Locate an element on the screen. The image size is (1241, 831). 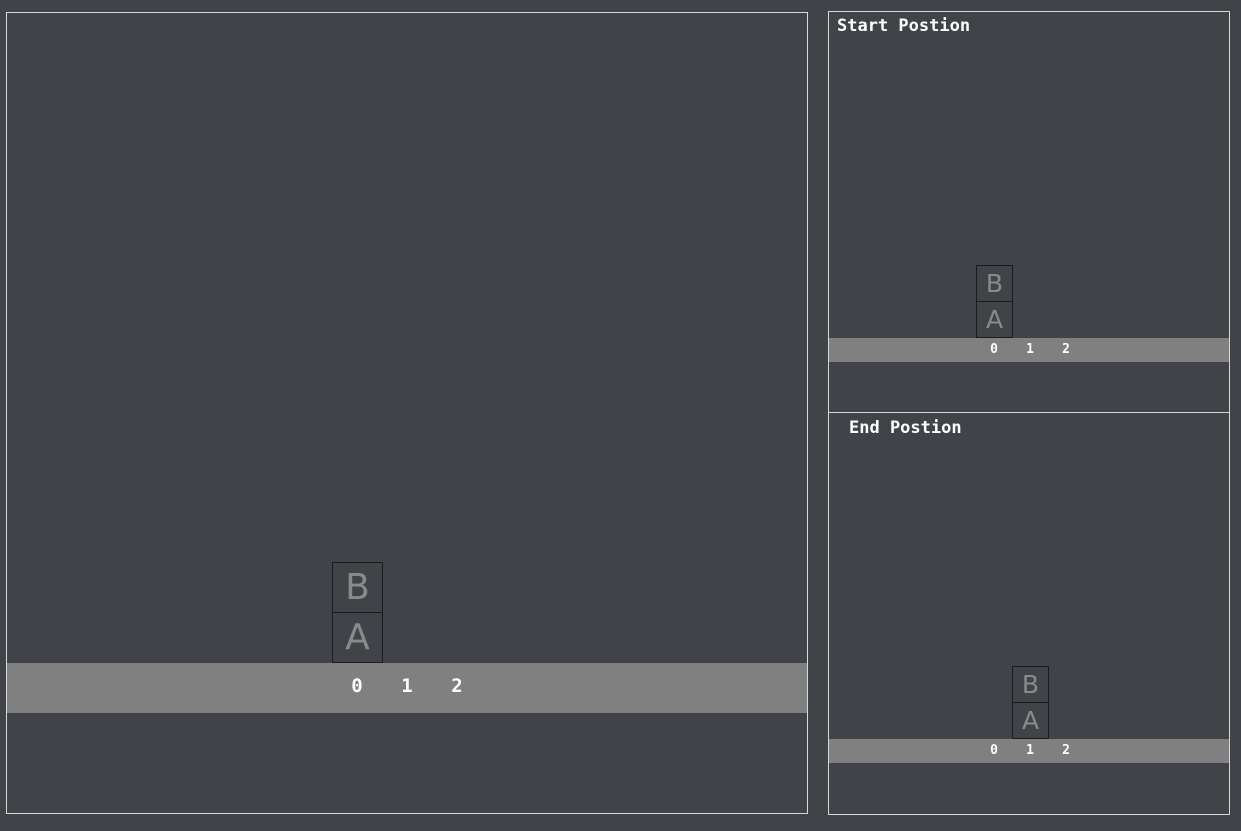
end-position-title: End Postion is located at coordinates (905, 428).